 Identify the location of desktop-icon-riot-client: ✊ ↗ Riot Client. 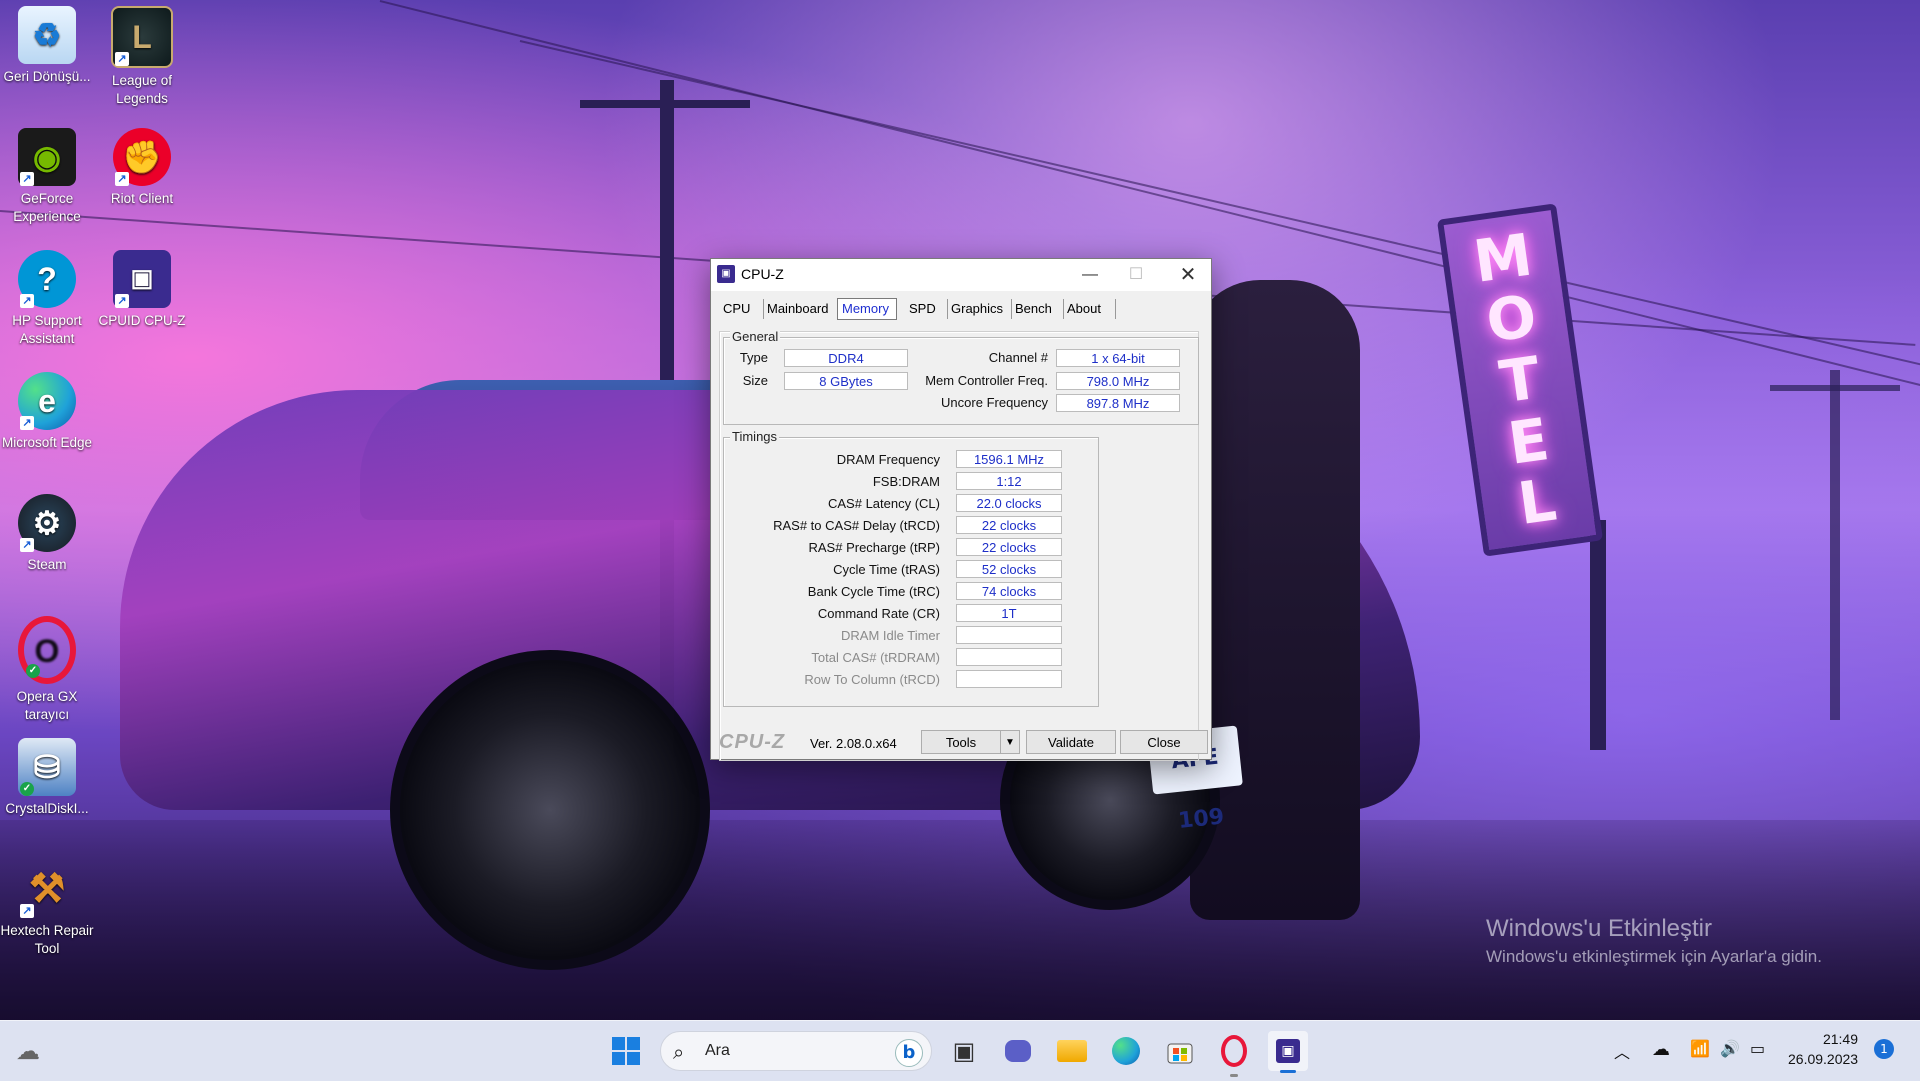
(142, 168).